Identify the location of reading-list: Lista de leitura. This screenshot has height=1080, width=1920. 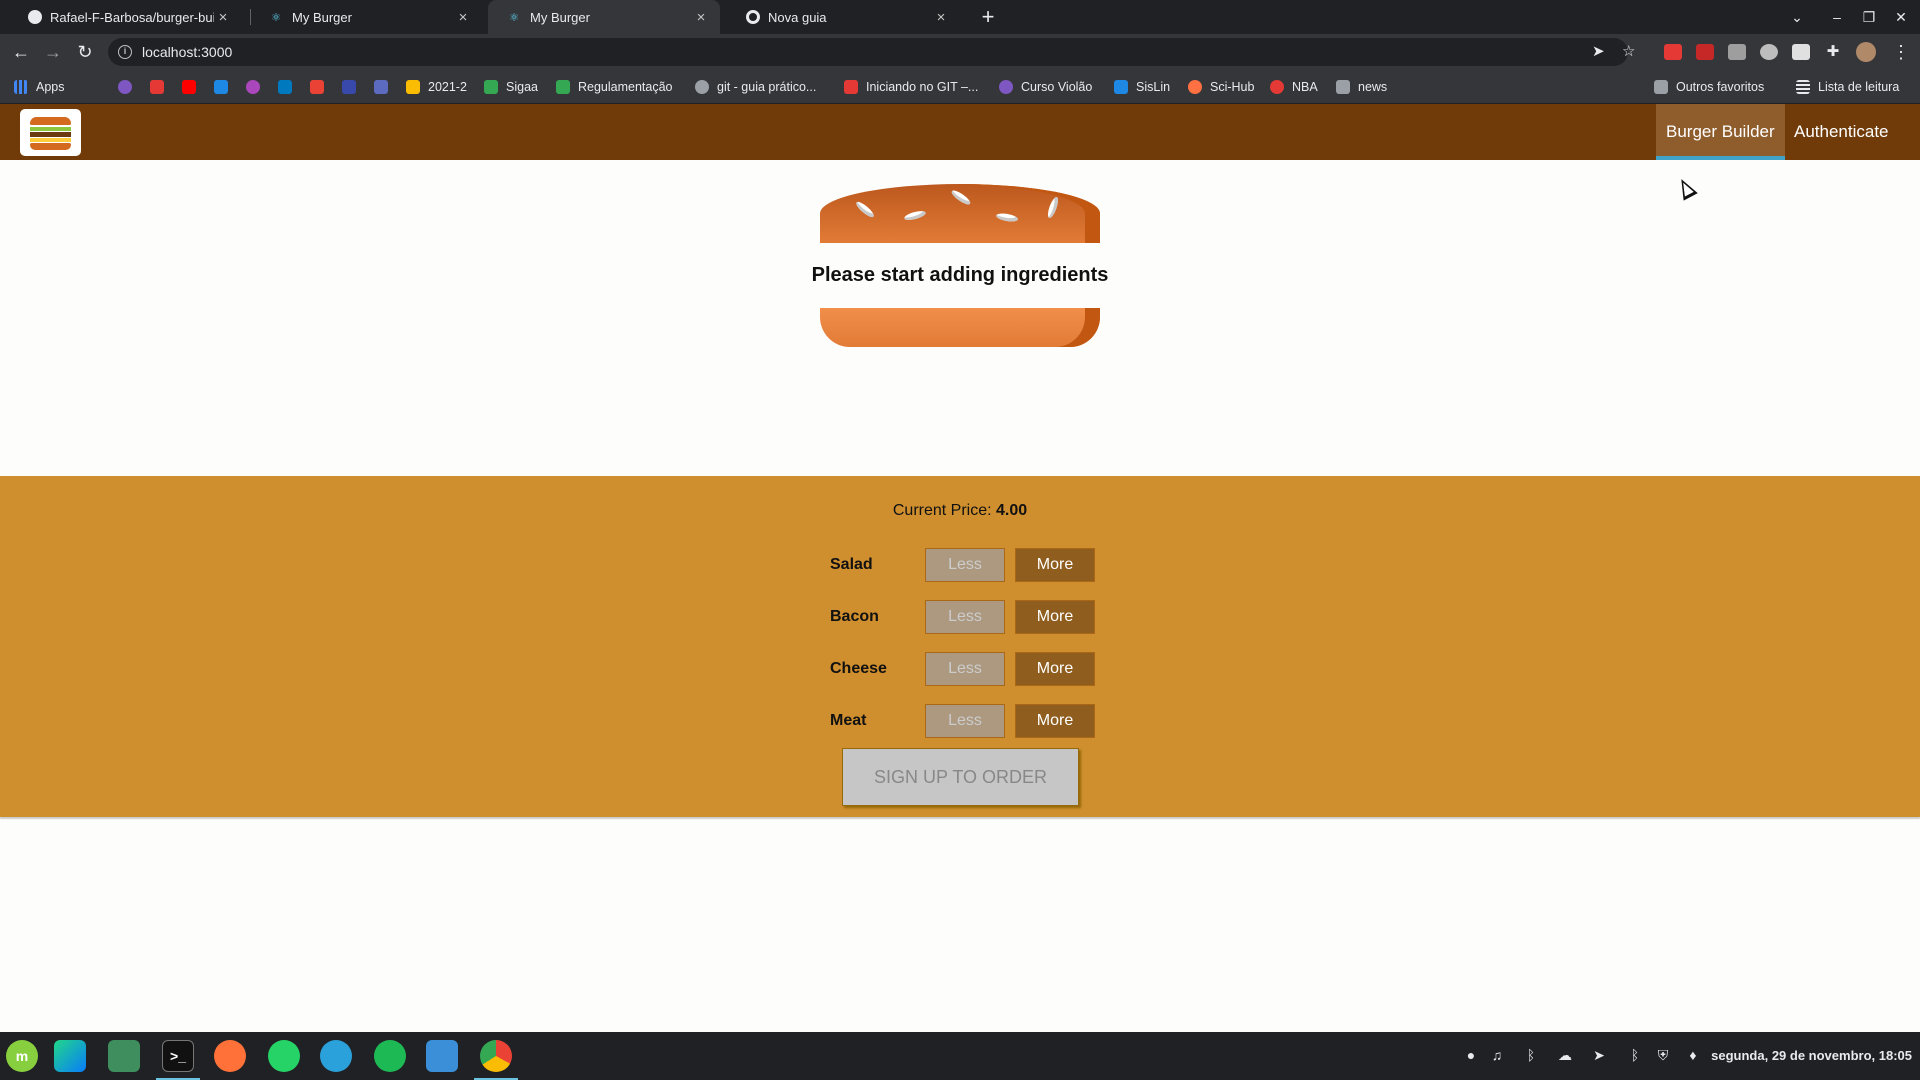
(1847, 87).